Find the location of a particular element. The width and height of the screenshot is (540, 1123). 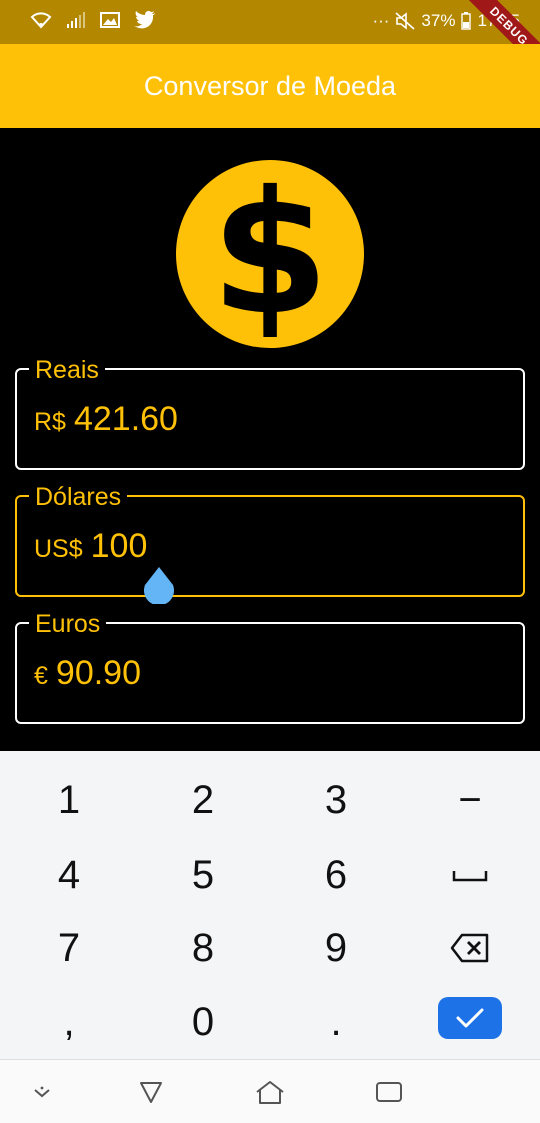

recent-apps-icon is located at coordinates (389, 1092).